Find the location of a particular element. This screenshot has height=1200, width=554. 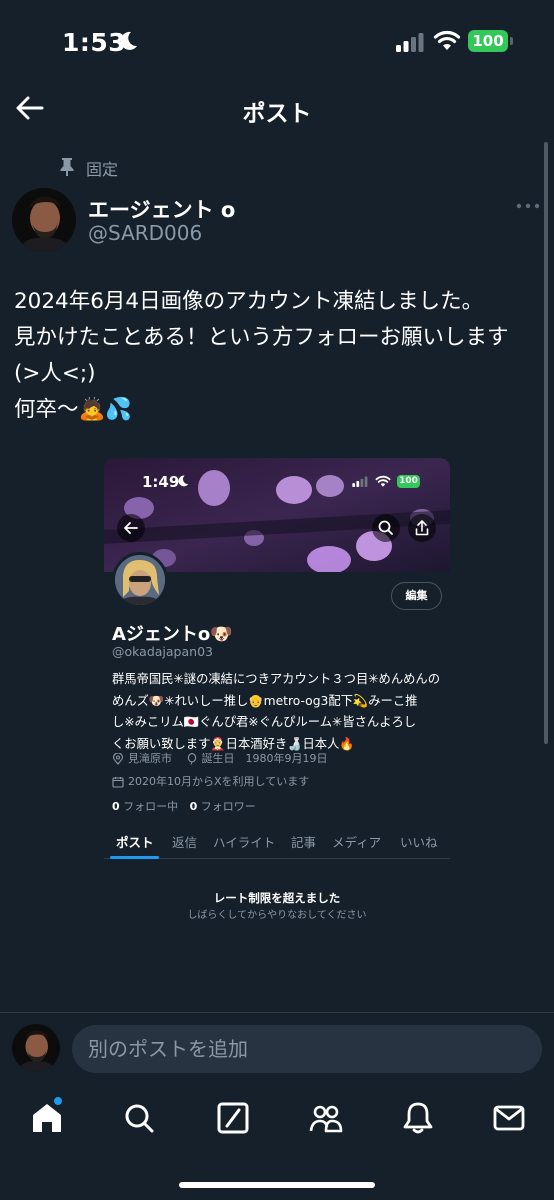

back-arrow-icon is located at coordinates (131, 528).